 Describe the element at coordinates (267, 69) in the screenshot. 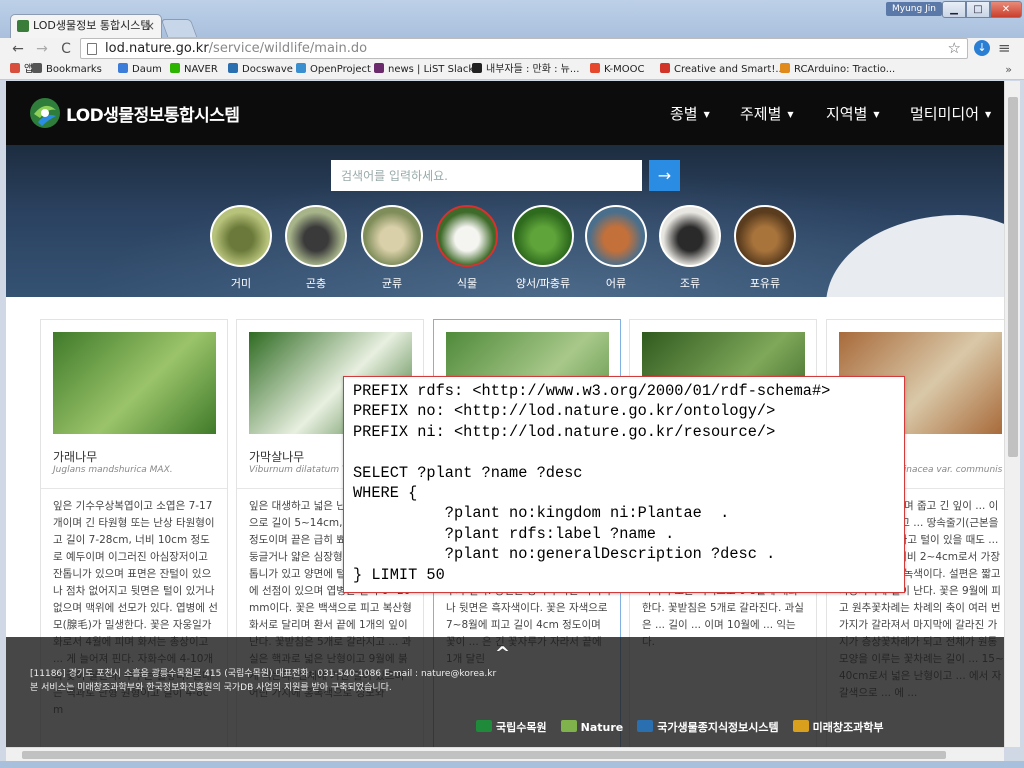

I see `bookmark-label: Docswave` at that location.